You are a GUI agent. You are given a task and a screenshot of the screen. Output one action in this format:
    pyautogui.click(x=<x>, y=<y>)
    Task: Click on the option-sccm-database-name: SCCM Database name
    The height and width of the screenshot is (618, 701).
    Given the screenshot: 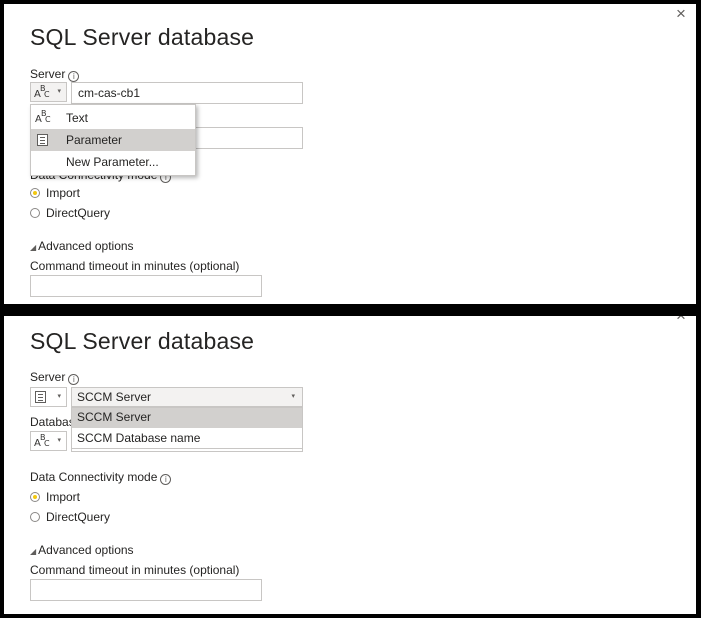 What is the action you would take?
    pyautogui.click(x=187, y=439)
    